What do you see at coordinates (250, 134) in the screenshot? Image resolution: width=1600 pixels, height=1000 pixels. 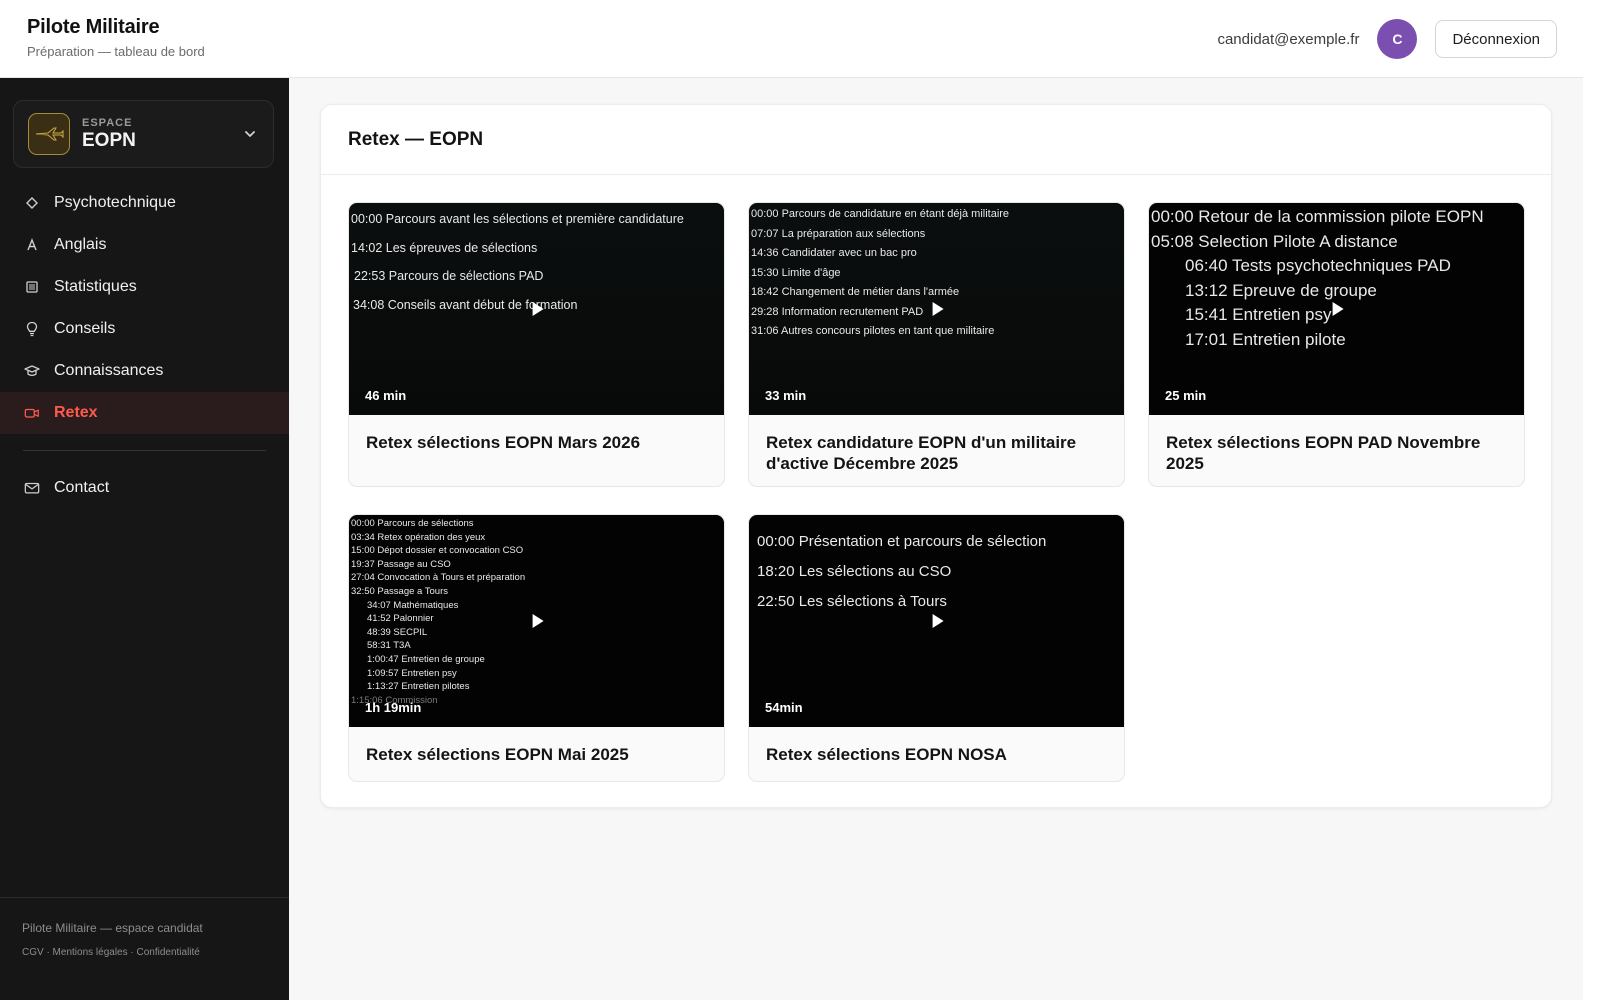 I see `chevron-down-icon` at bounding box center [250, 134].